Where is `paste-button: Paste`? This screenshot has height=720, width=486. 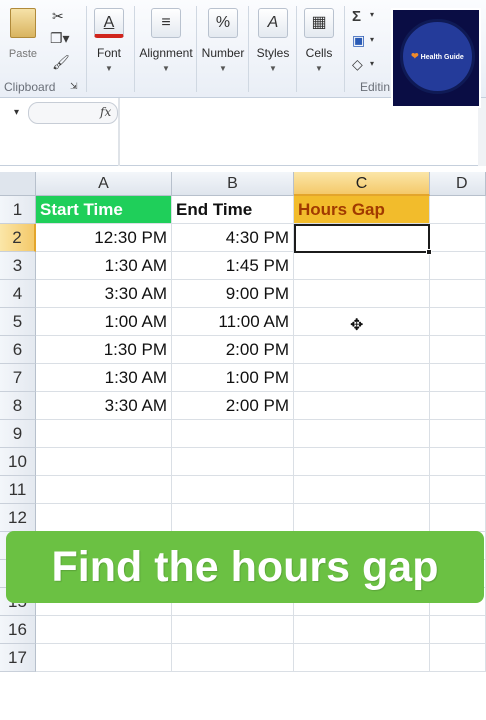
paste-button: Paste is located at coordinates (23, 40).